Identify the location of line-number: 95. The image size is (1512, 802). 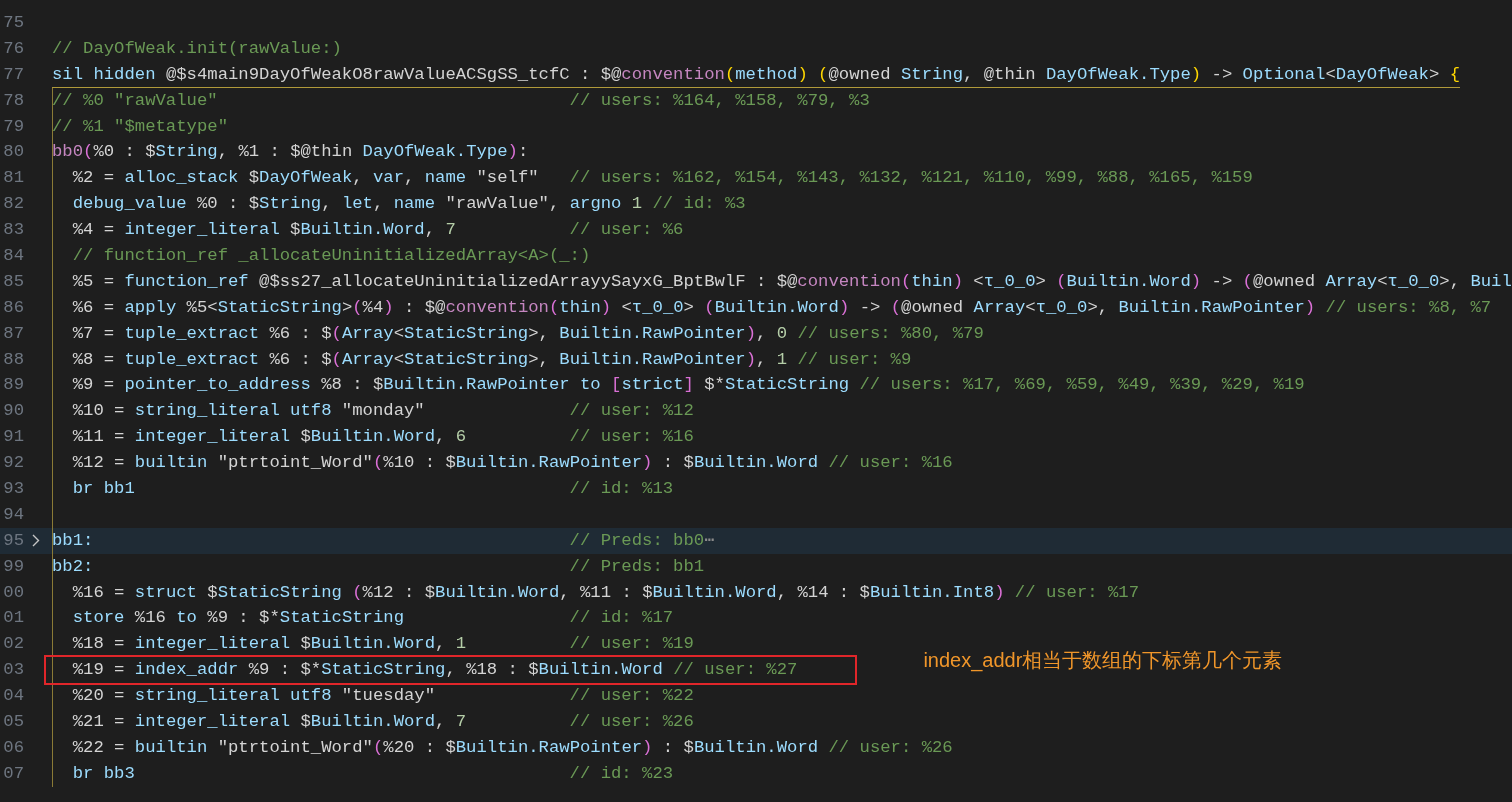
(13, 540).